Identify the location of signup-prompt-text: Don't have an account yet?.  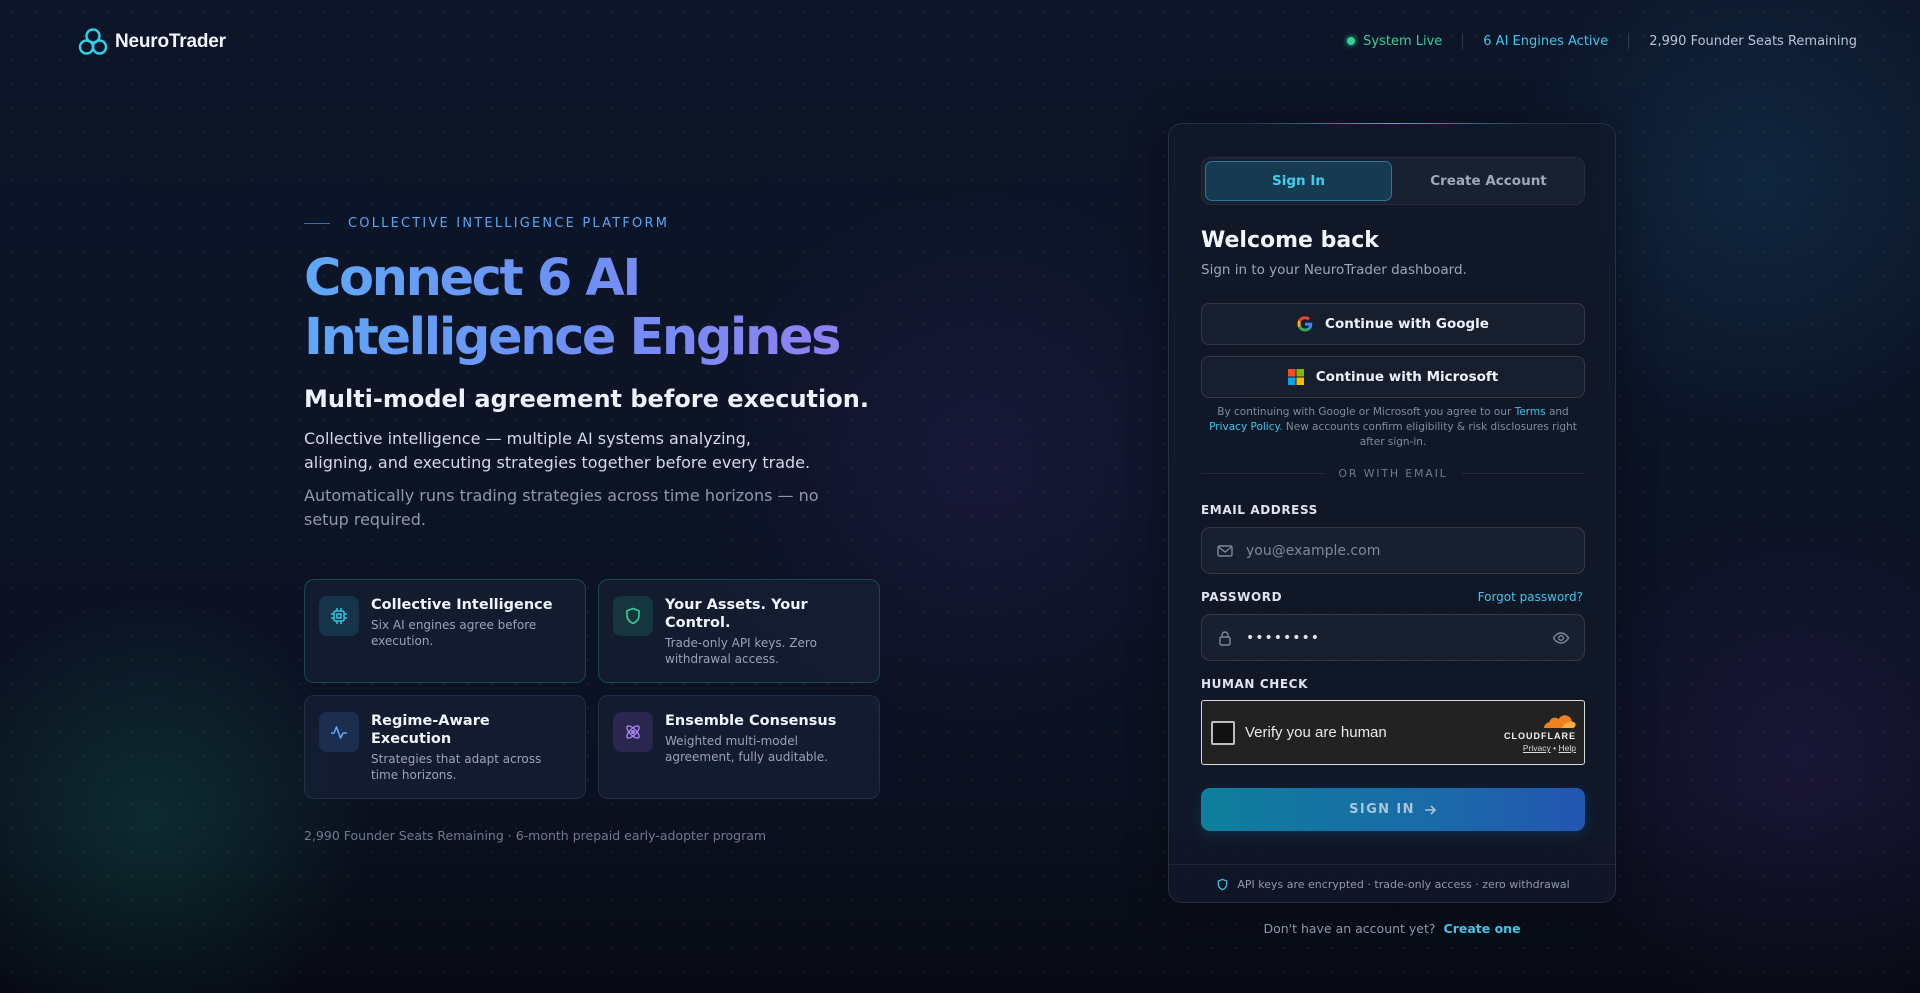
(1349, 928).